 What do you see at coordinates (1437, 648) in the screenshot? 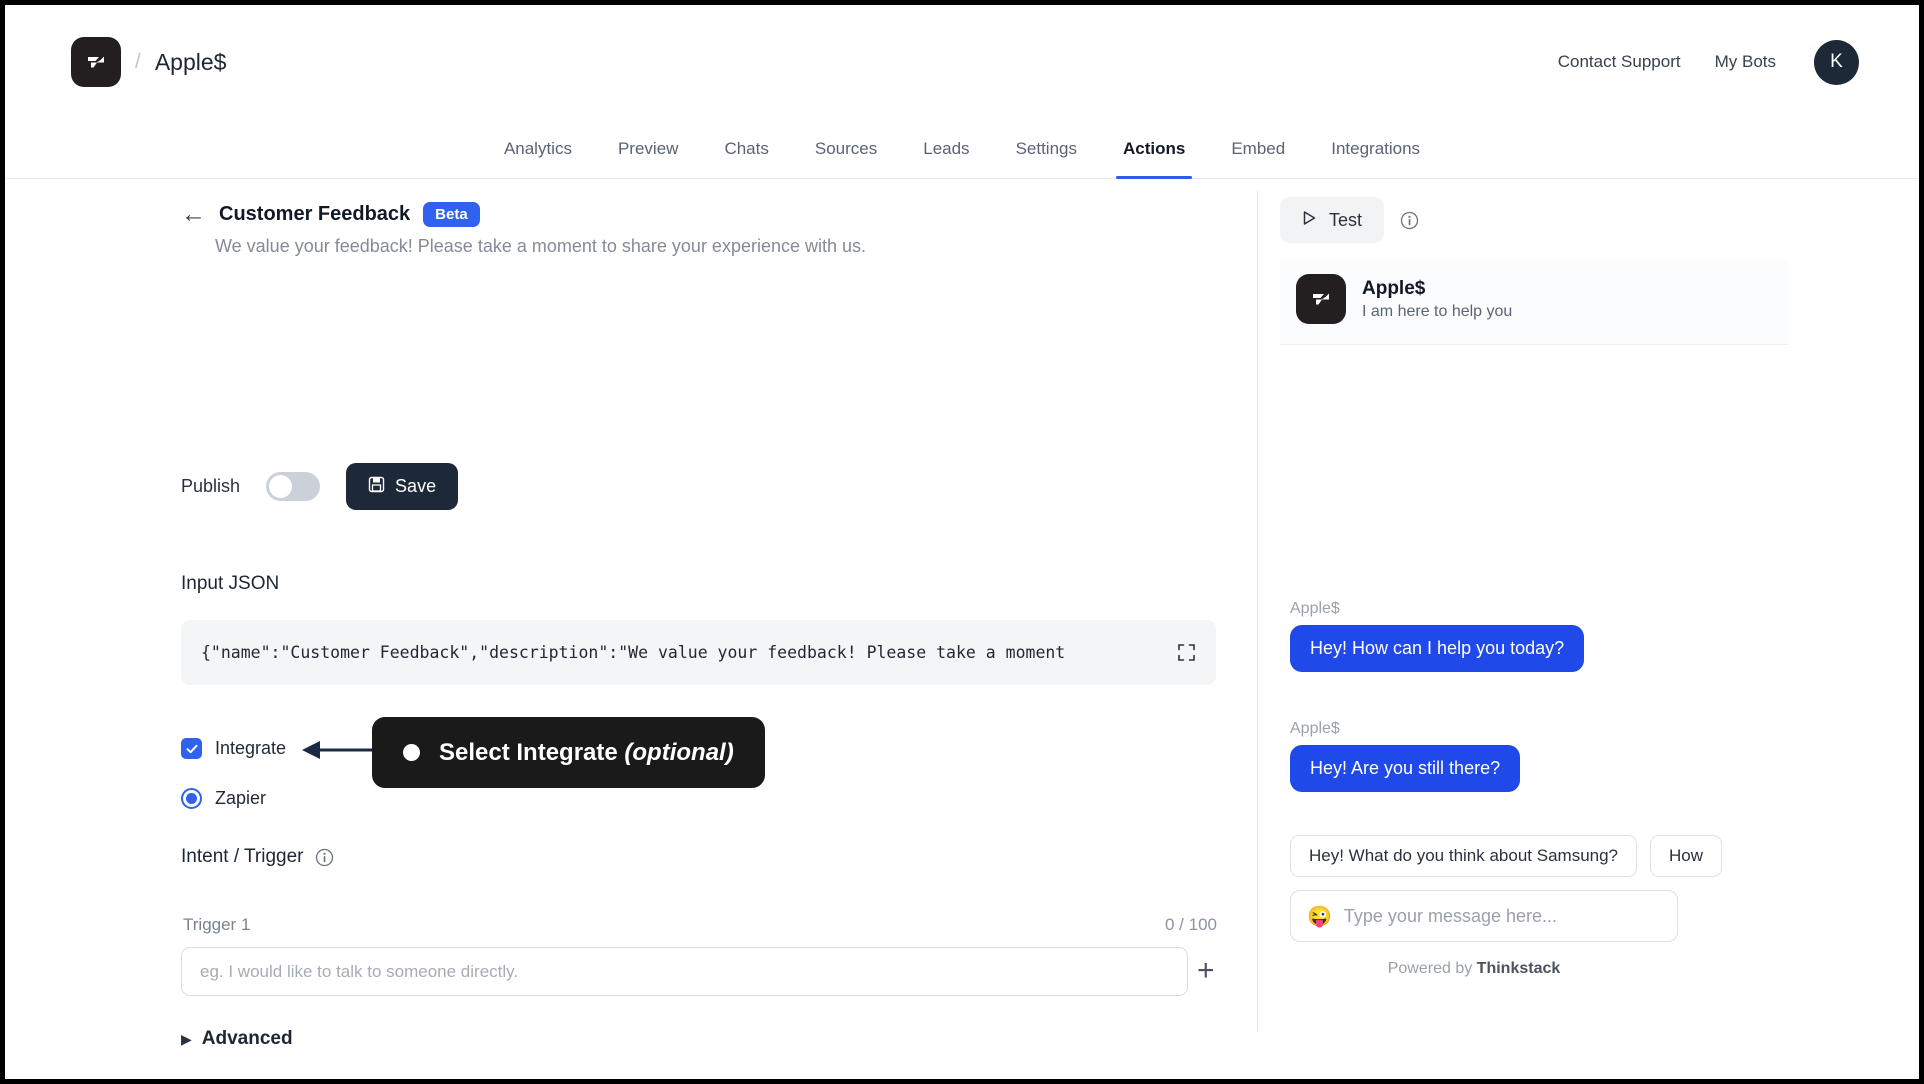
I see `chat-message-bubble: Hey! How can I help you today?` at bounding box center [1437, 648].